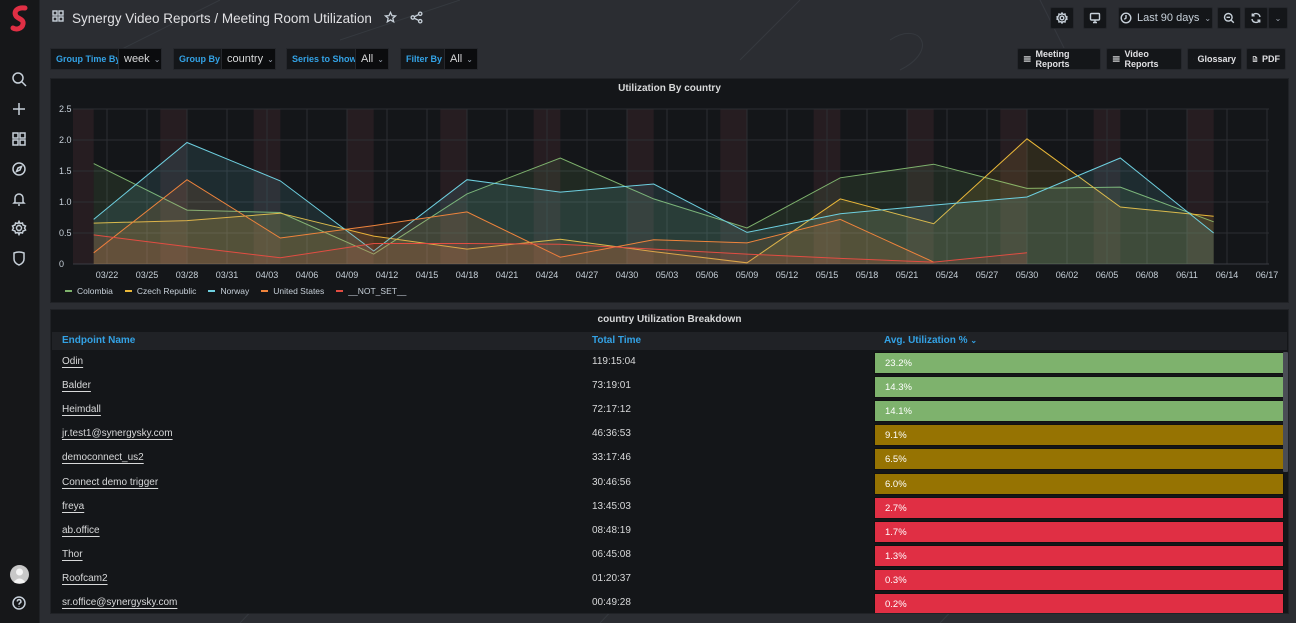 The height and width of the screenshot is (623, 1296). What do you see at coordinates (669, 459) in the screenshot?
I see `table-row: democonnect_us2 33:17:46 6.5%` at bounding box center [669, 459].